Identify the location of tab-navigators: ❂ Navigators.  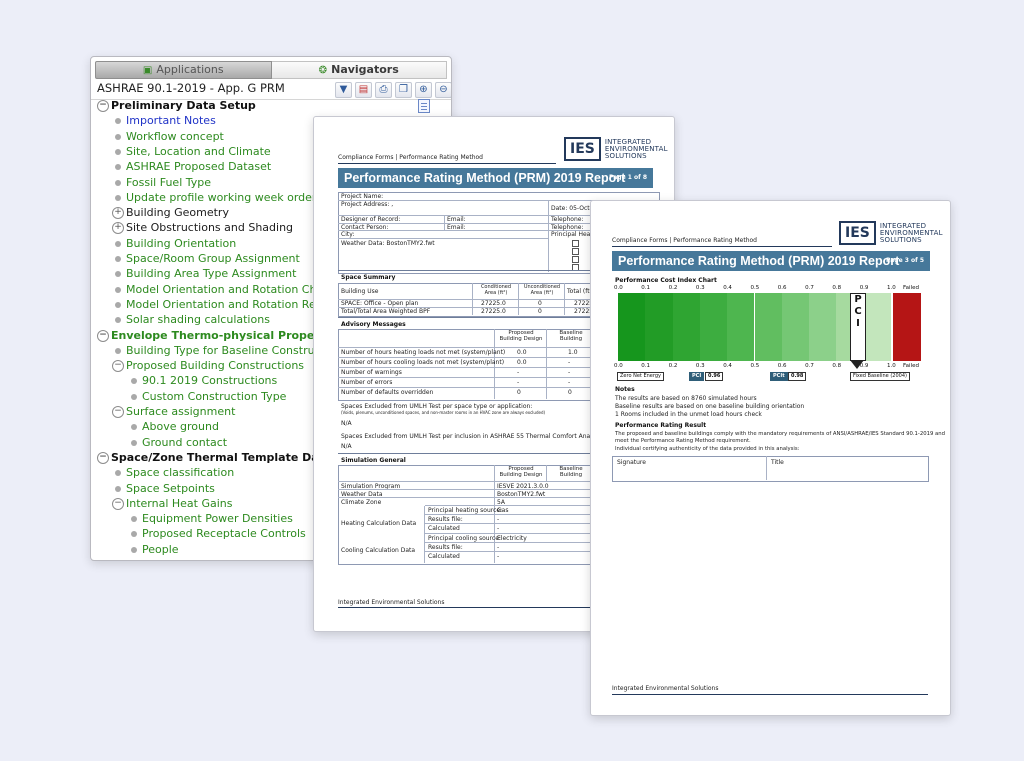
(359, 70).